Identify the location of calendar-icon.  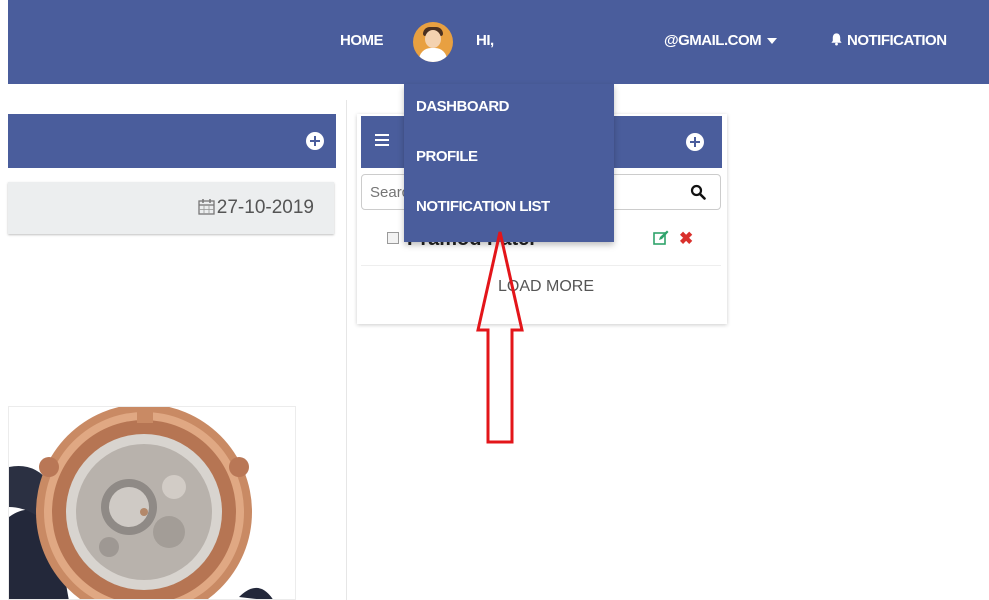
(206, 207).